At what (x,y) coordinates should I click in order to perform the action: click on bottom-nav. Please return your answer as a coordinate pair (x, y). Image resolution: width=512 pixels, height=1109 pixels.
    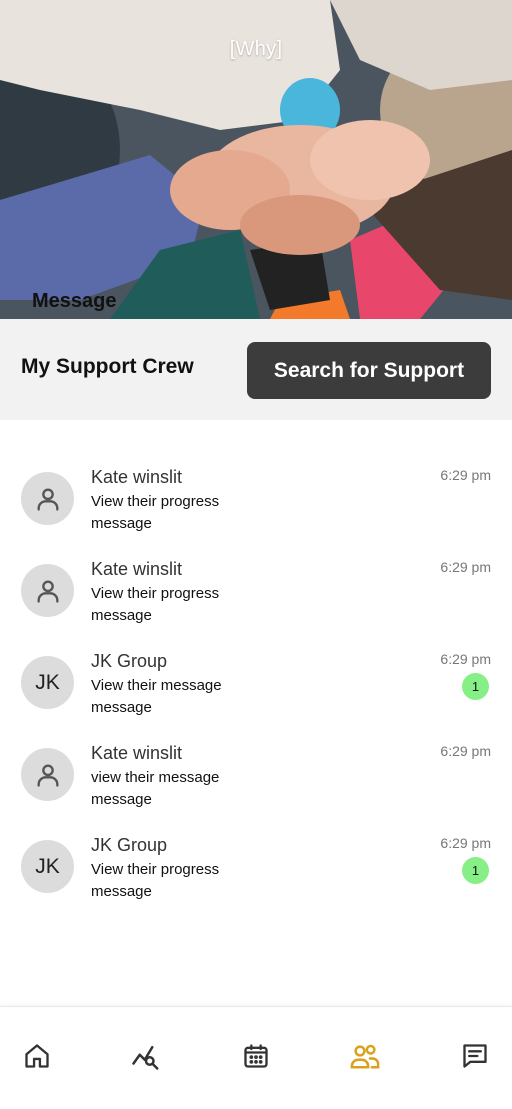
    Looking at the image, I should click on (256, 1057).